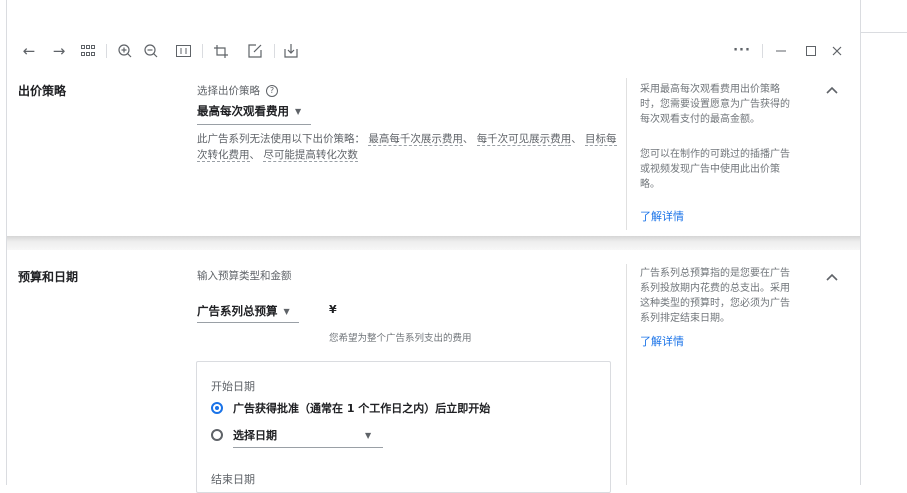 The height and width of the screenshot is (493, 907). I want to click on budget-type-select: 广告系列总预算 ▼, so click(243, 311).